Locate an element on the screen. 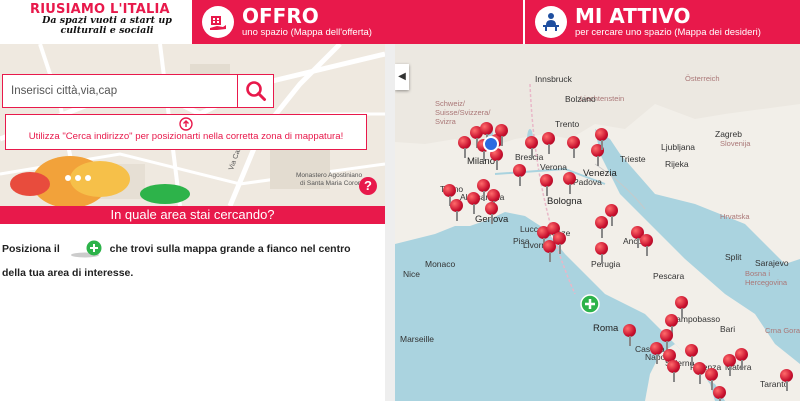 The width and height of the screenshot is (800, 401). city-label: Bologna is located at coordinates (564, 201).